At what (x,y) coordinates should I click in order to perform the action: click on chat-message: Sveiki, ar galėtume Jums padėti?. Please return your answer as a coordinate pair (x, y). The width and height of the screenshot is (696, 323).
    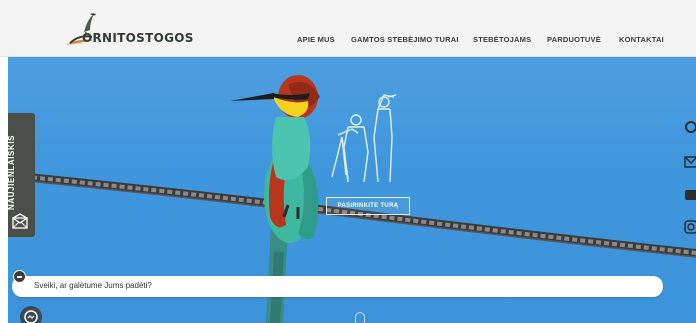
    Looking at the image, I should click on (93, 285).